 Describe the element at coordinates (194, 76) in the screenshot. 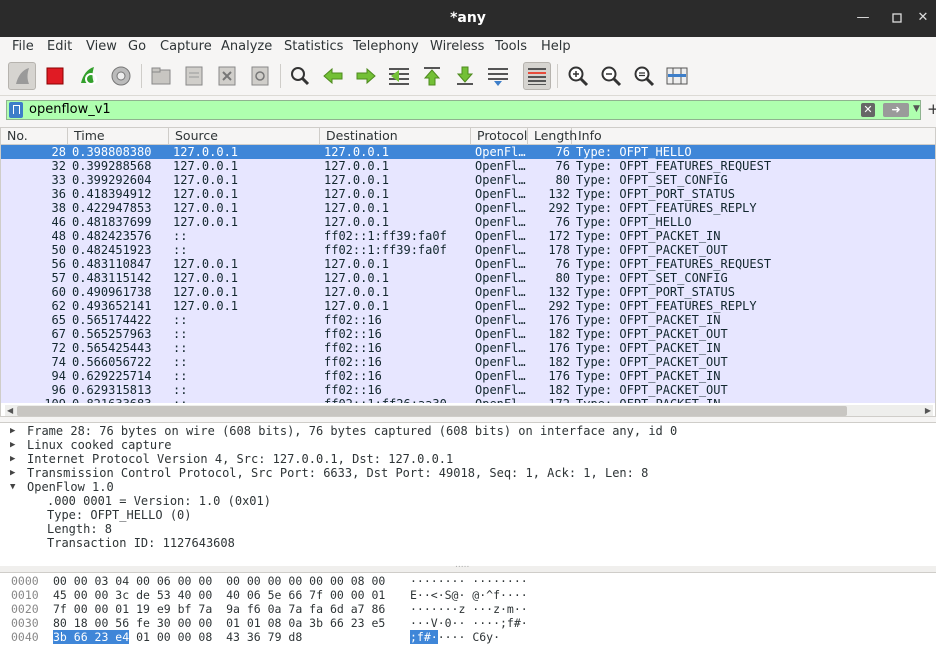

I see `save-file-icon` at that location.